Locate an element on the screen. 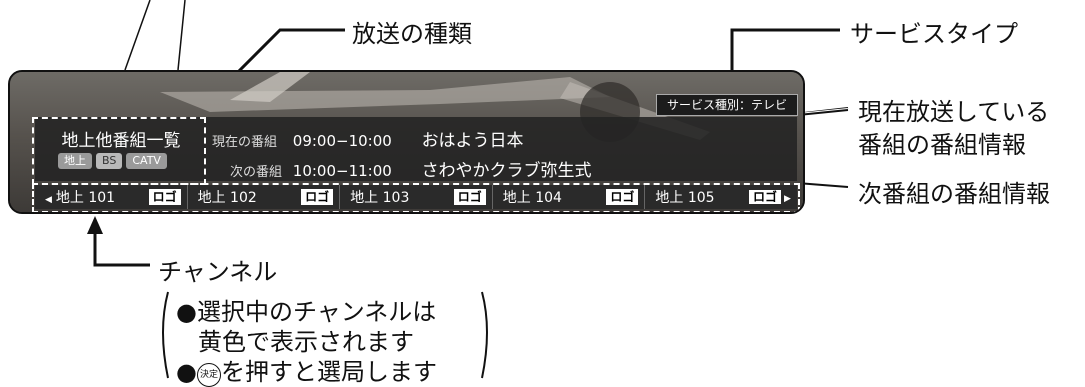 The width and height of the screenshot is (1085, 387). callout-service-type: サービスタイプ is located at coordinates (934, 34).